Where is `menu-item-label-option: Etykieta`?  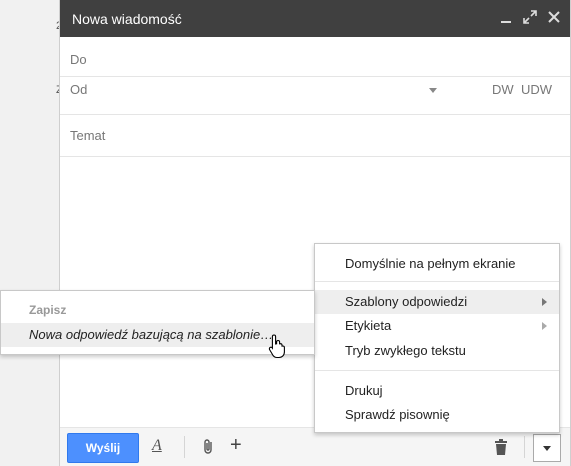
menu-item-label-option: Etykieta is located at coordinates (437, 326).